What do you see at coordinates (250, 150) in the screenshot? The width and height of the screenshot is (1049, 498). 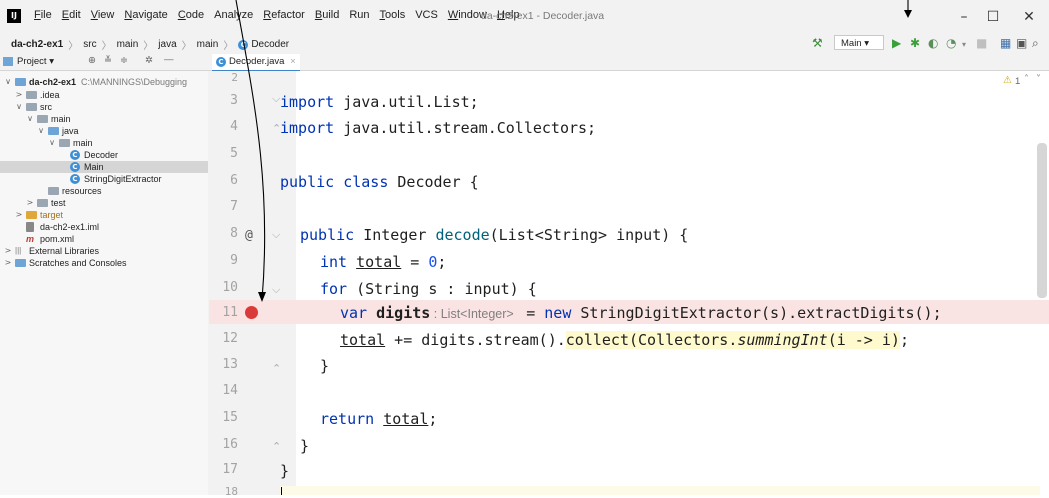 I see `annotation-arrow-breakpoint` at bounding box center [250, 150].